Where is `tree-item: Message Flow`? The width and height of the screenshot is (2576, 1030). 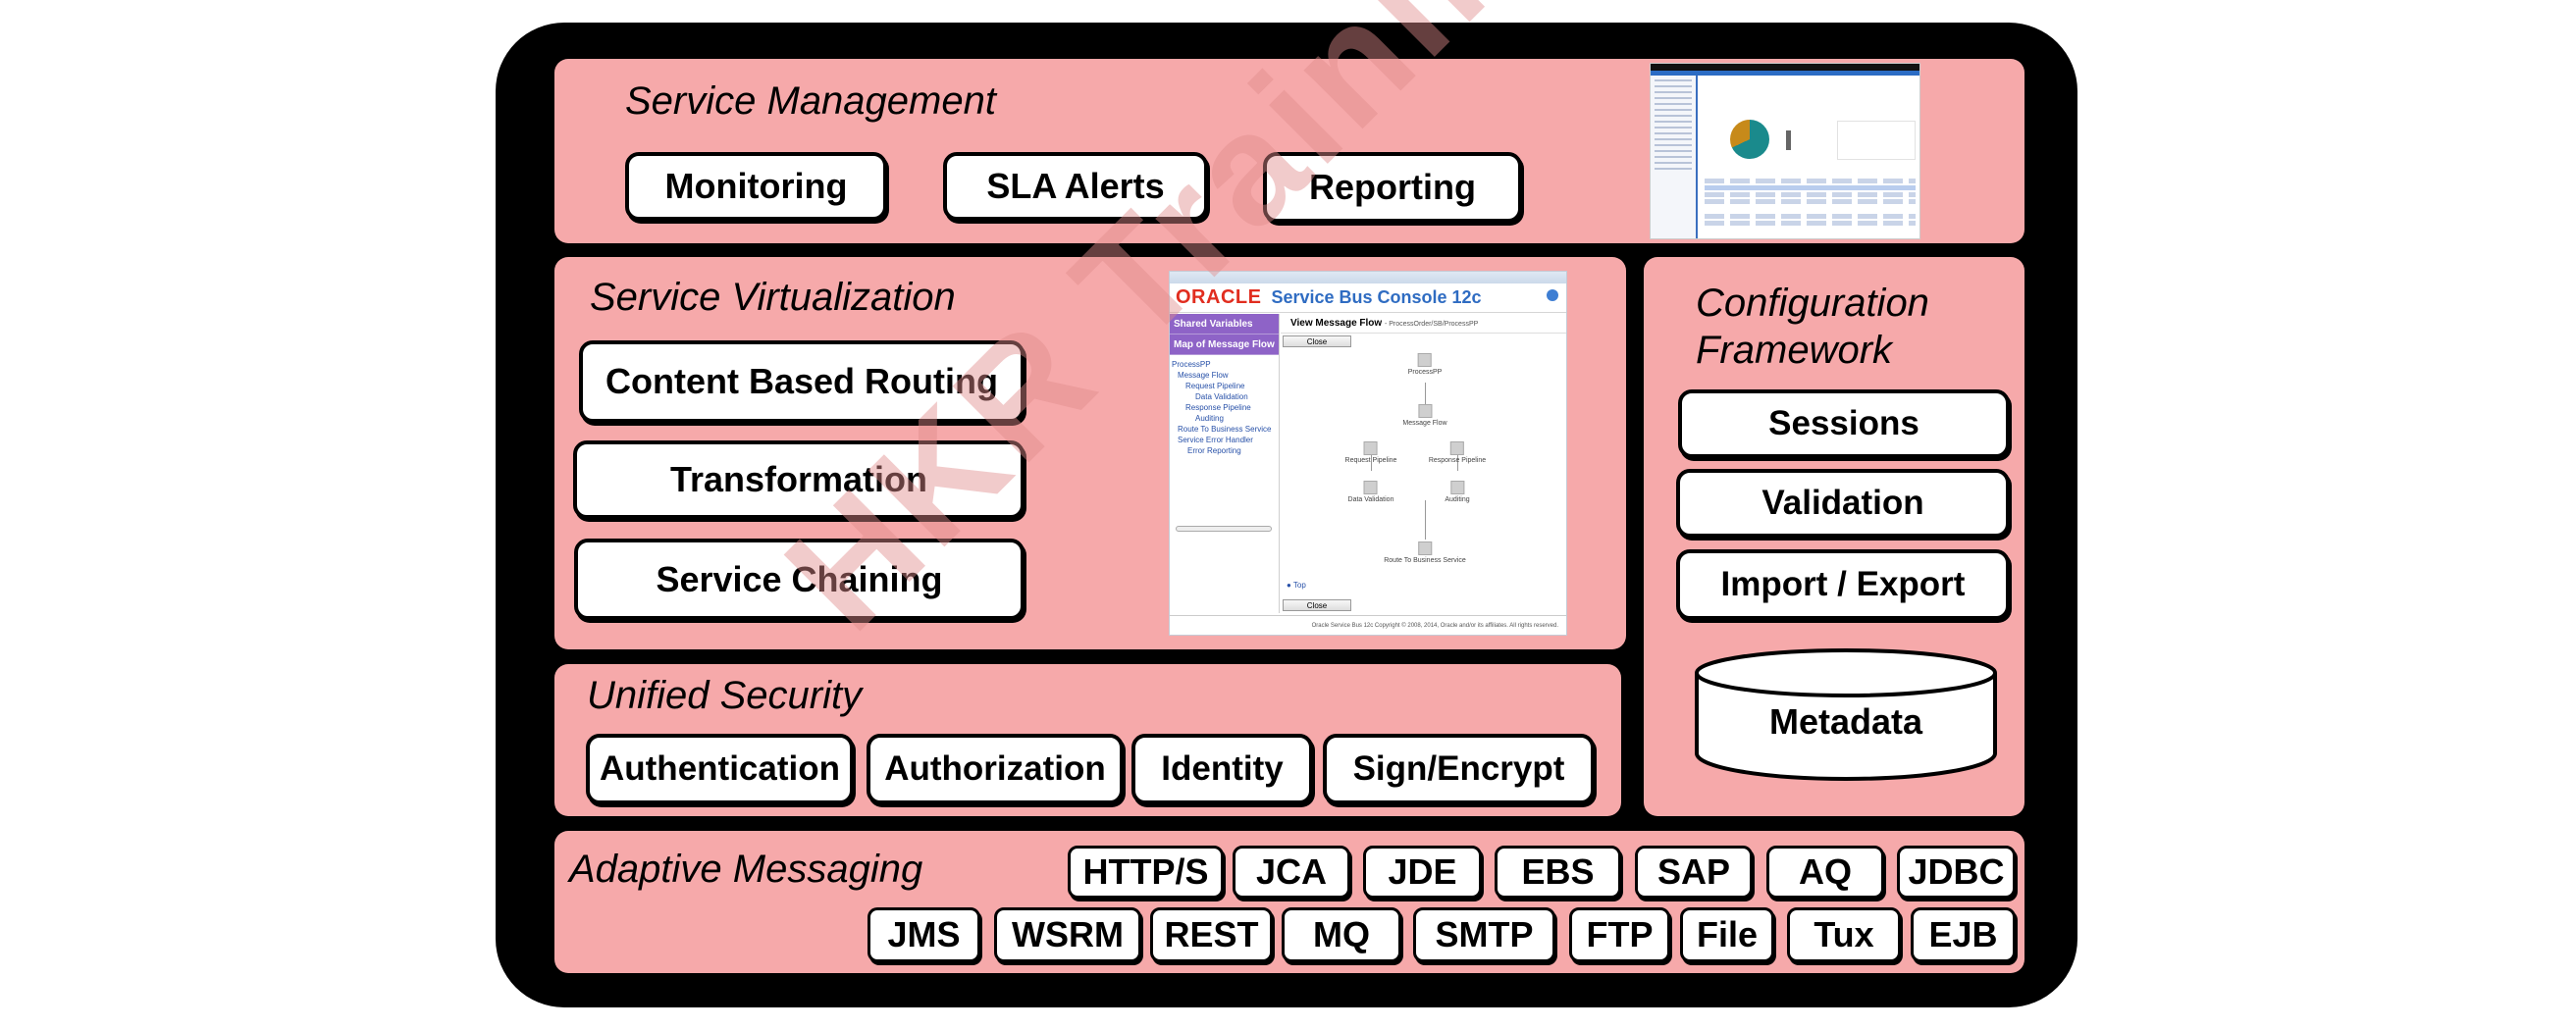 tree-item: Message Flow is located at coordinates (1203, 375).